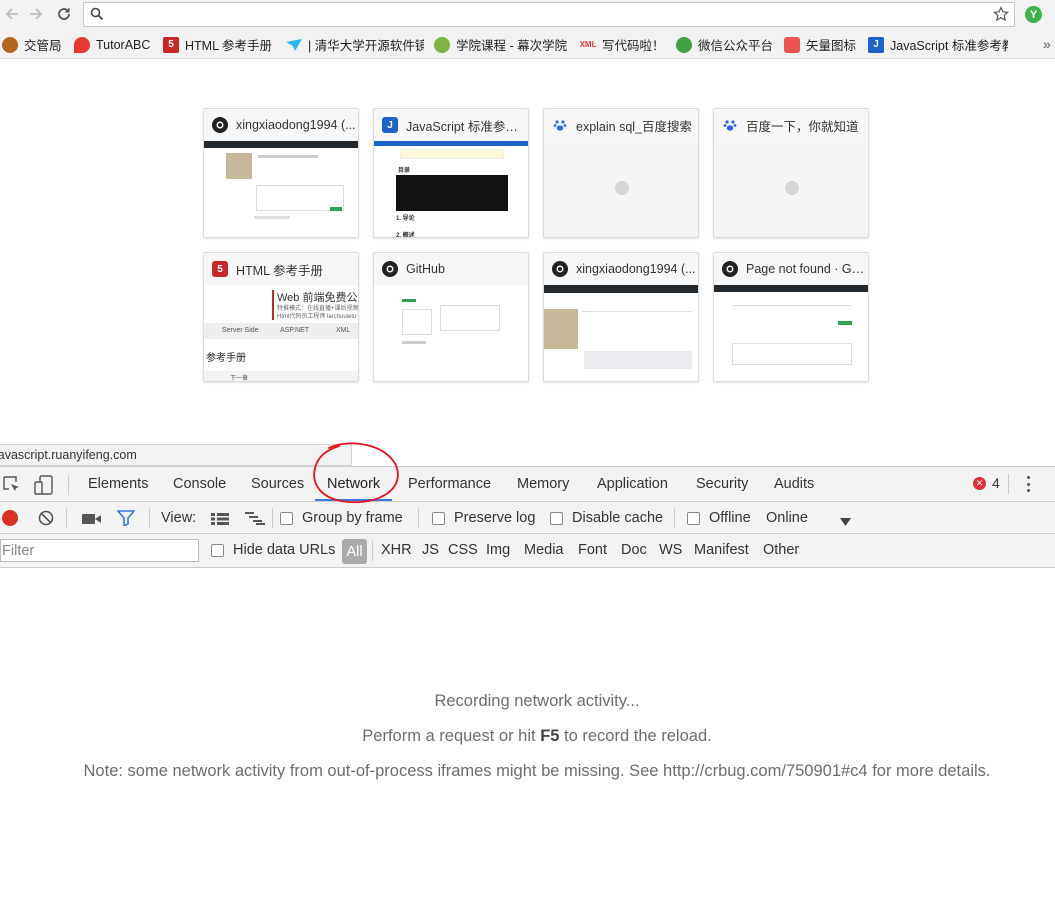 This screenshot has height=897, width=1055. What do you see at coordinates (255, 521) in the screenshot?
I see `waterfall-overview-icon` at bounding box center [255, 521].